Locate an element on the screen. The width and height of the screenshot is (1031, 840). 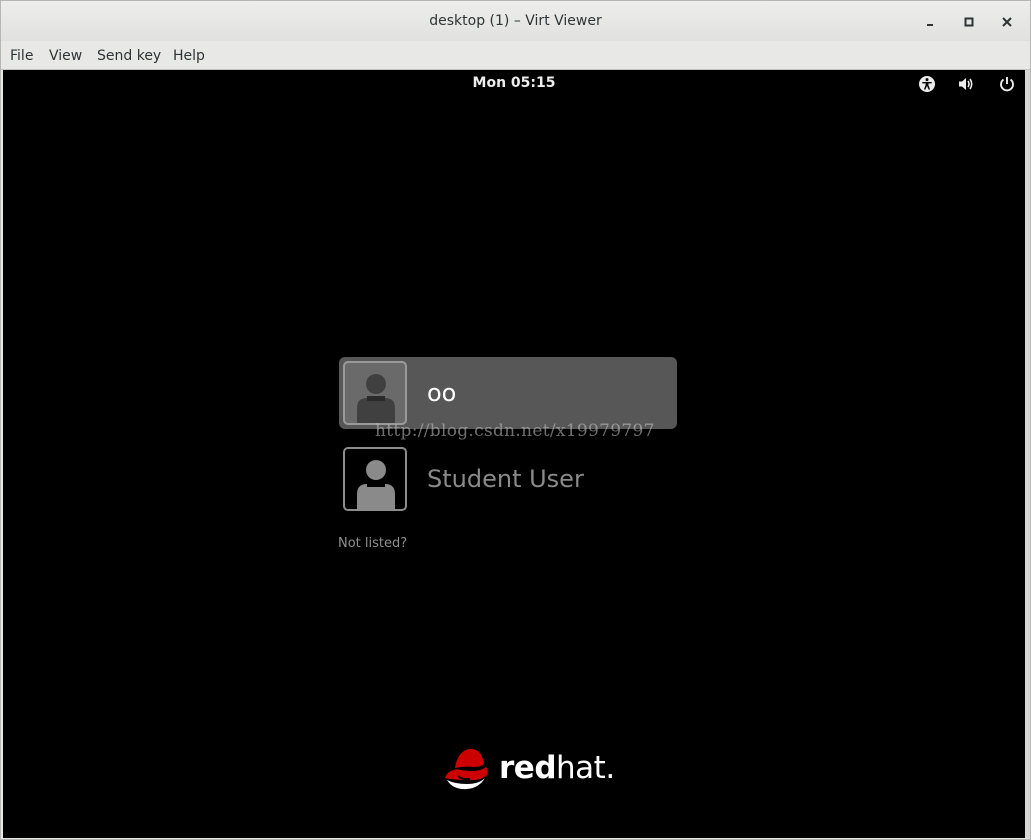
power-icon is located at coordinates (1007, 84).